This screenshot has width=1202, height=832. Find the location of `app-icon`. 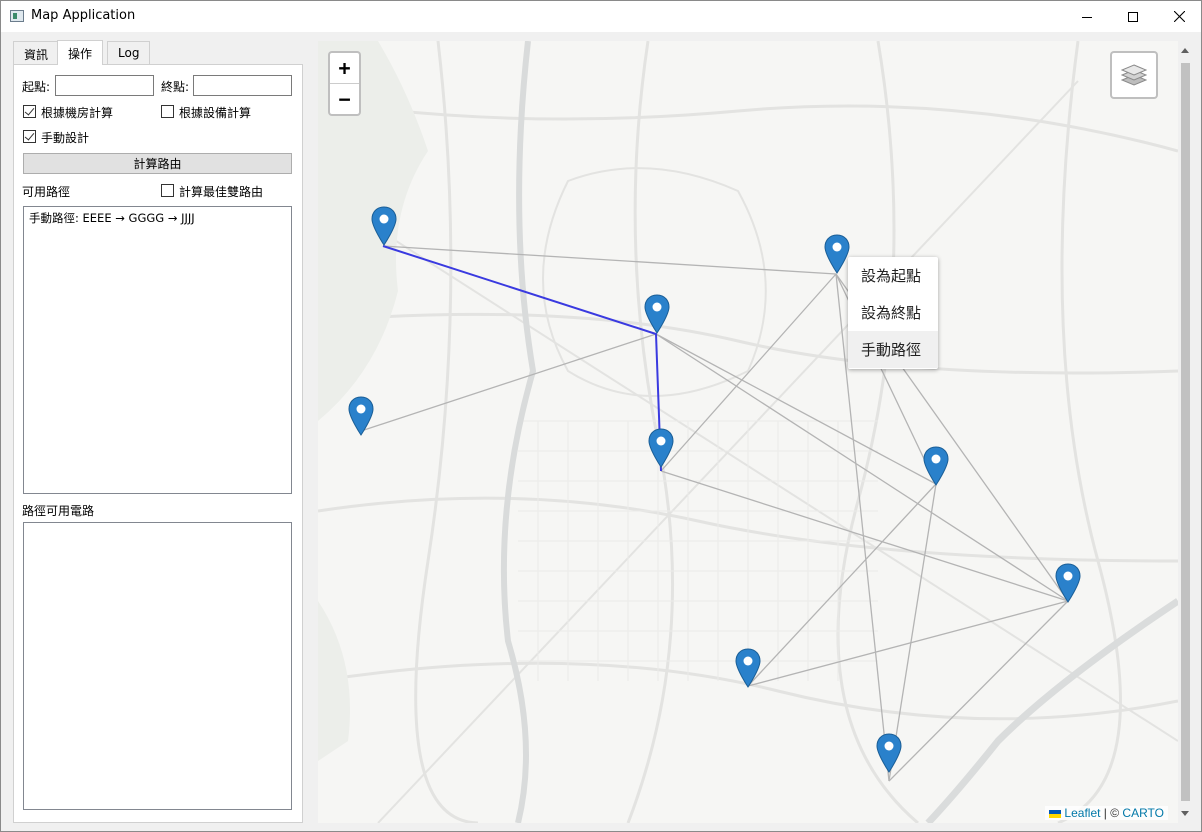

app-icon is located at coordinates (17, 16).